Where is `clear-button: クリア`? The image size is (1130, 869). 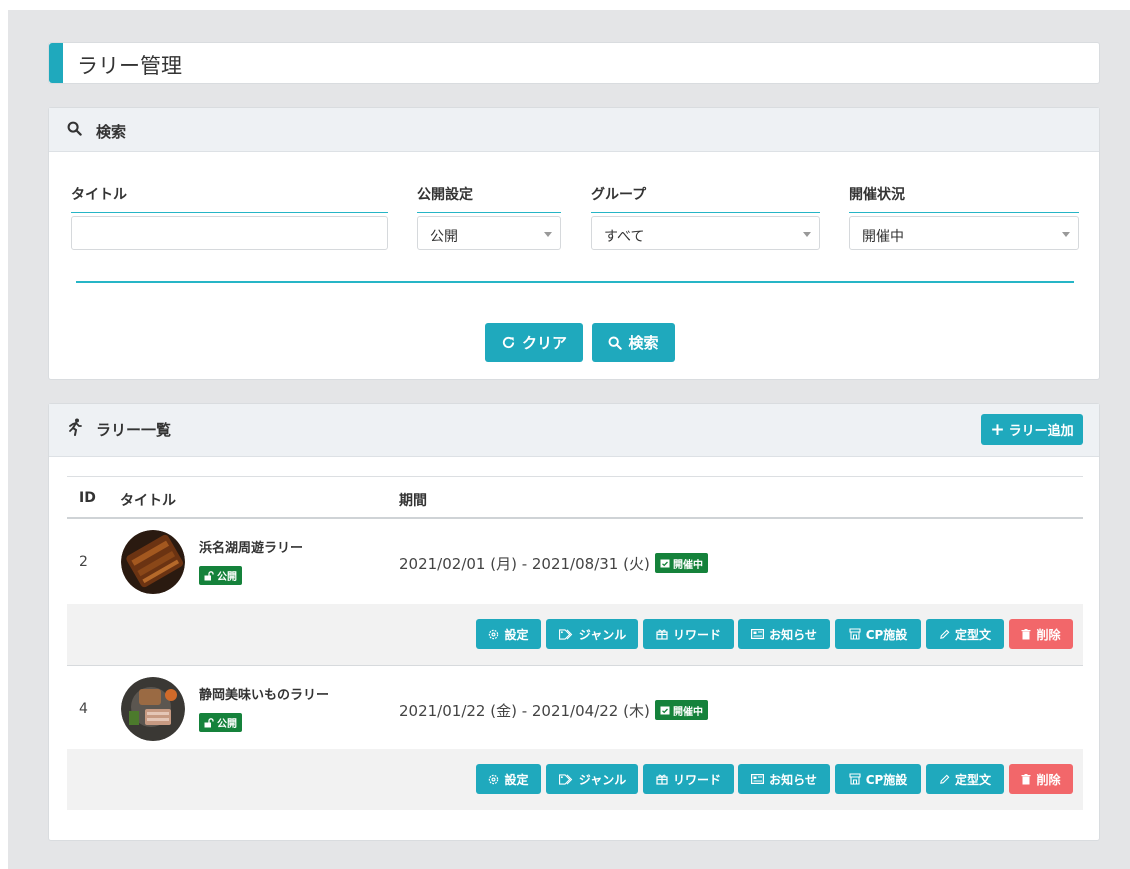
clear-button: クリア is located at coordinates (534, 342).